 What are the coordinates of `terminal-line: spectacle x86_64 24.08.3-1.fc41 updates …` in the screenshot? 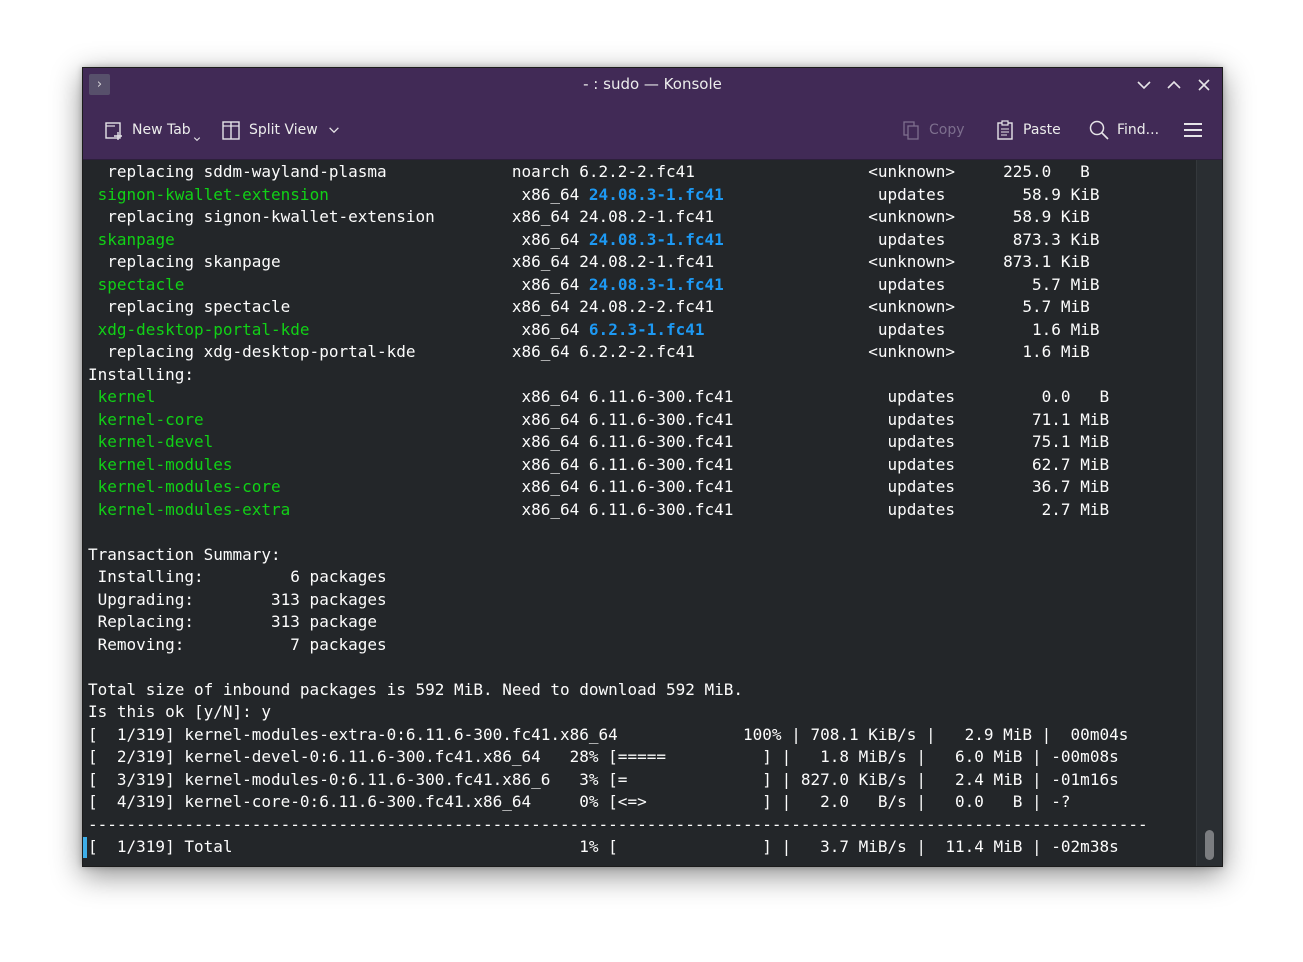 It's located at (594, 285).